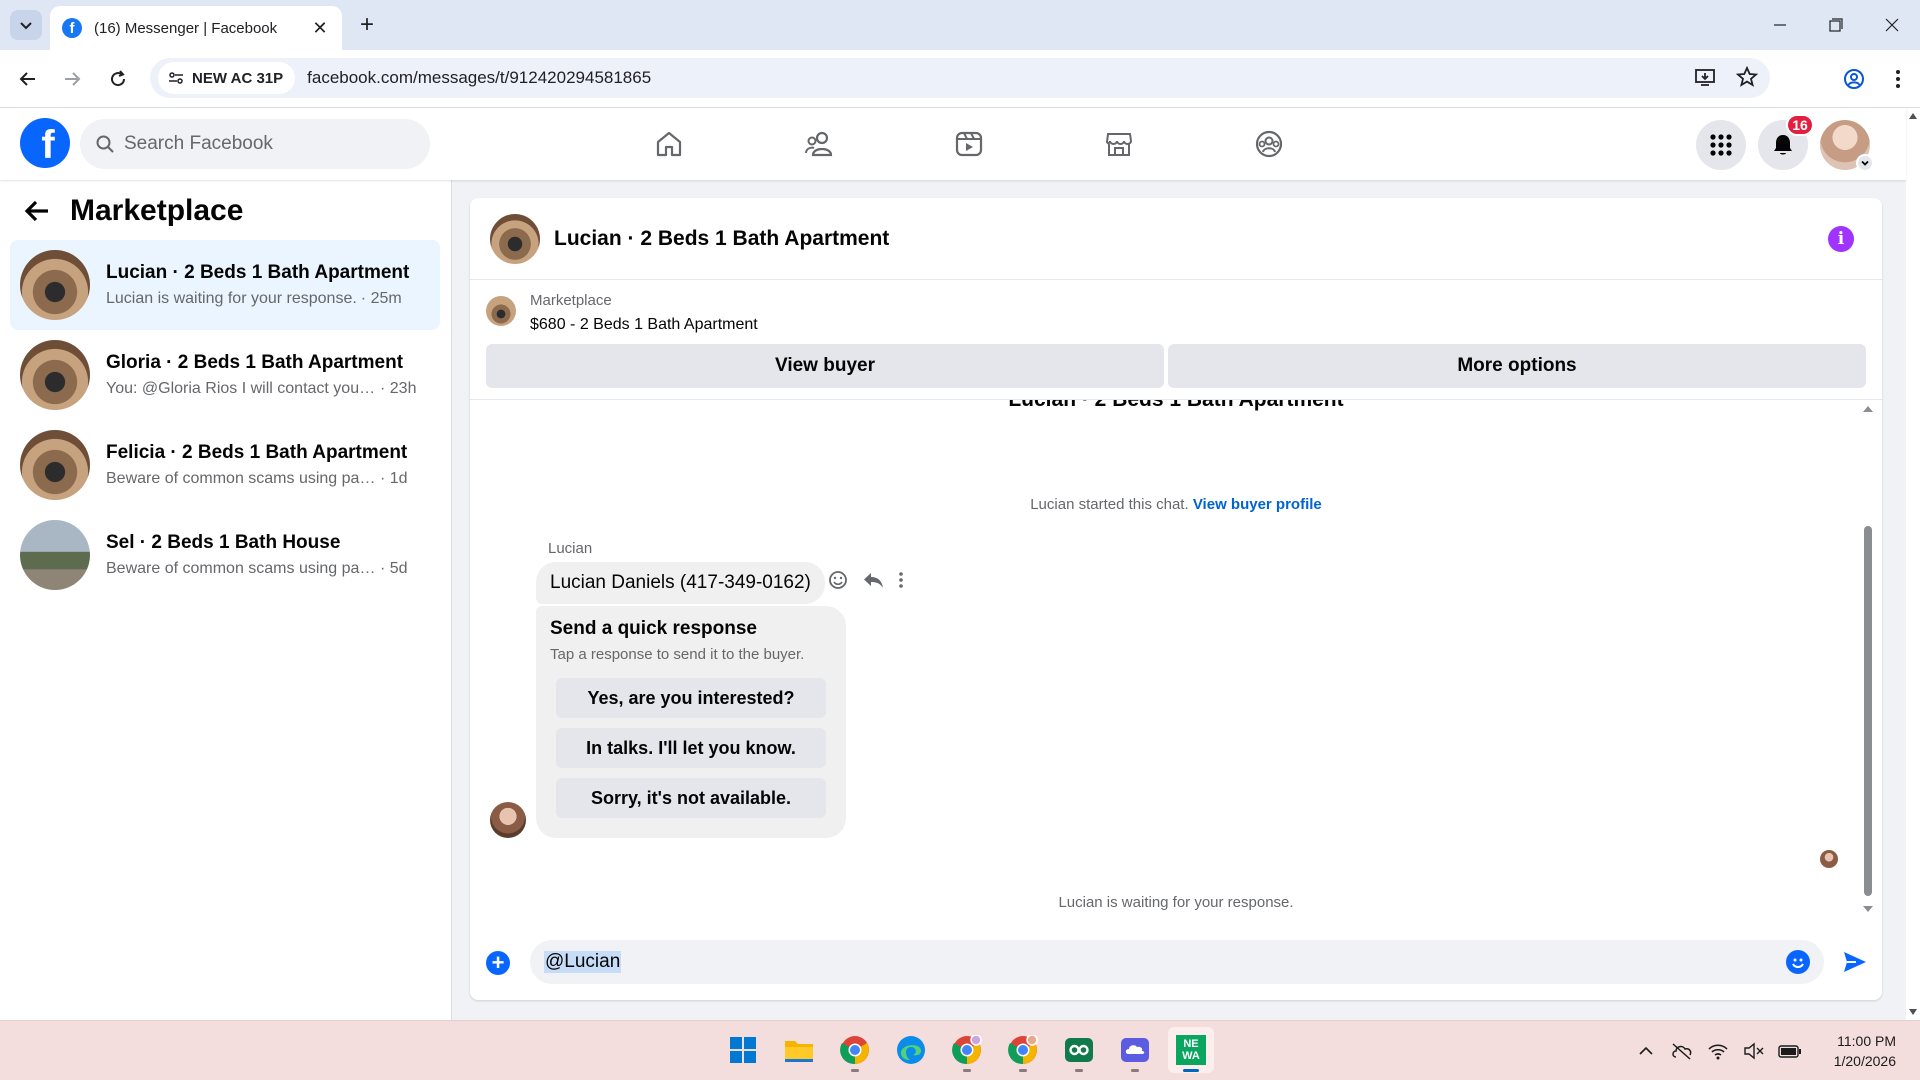  I want to click on chat-header-thumbnail, so click(515, 238).